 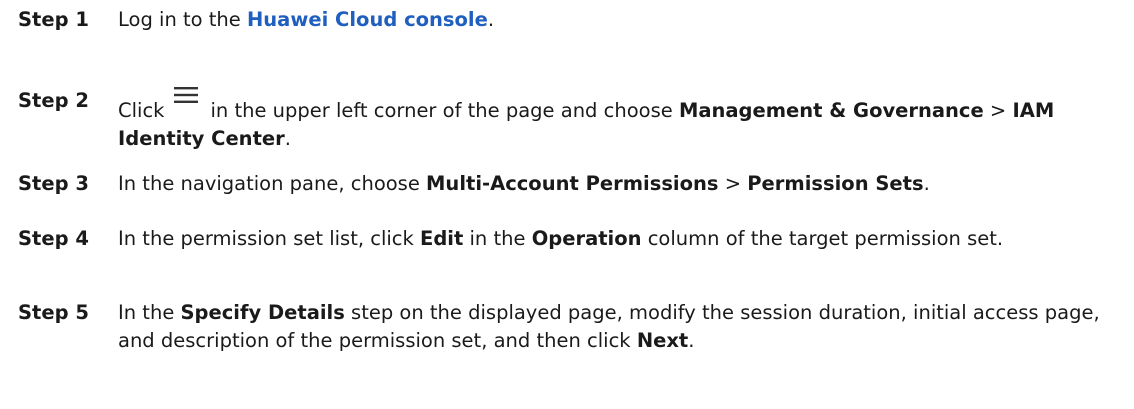 What do you see at coordinates (572, 183) in the screenshot?
I see `menu-path-multi-account-permissions: Multi-Account Permissions` at bounding box center [572, 183].